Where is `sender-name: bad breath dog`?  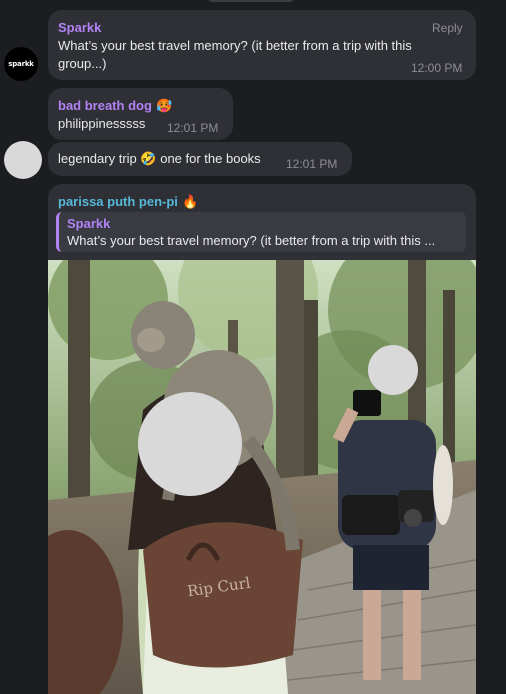
sender-name: bad breath dog is located at coordinates (105, 105).